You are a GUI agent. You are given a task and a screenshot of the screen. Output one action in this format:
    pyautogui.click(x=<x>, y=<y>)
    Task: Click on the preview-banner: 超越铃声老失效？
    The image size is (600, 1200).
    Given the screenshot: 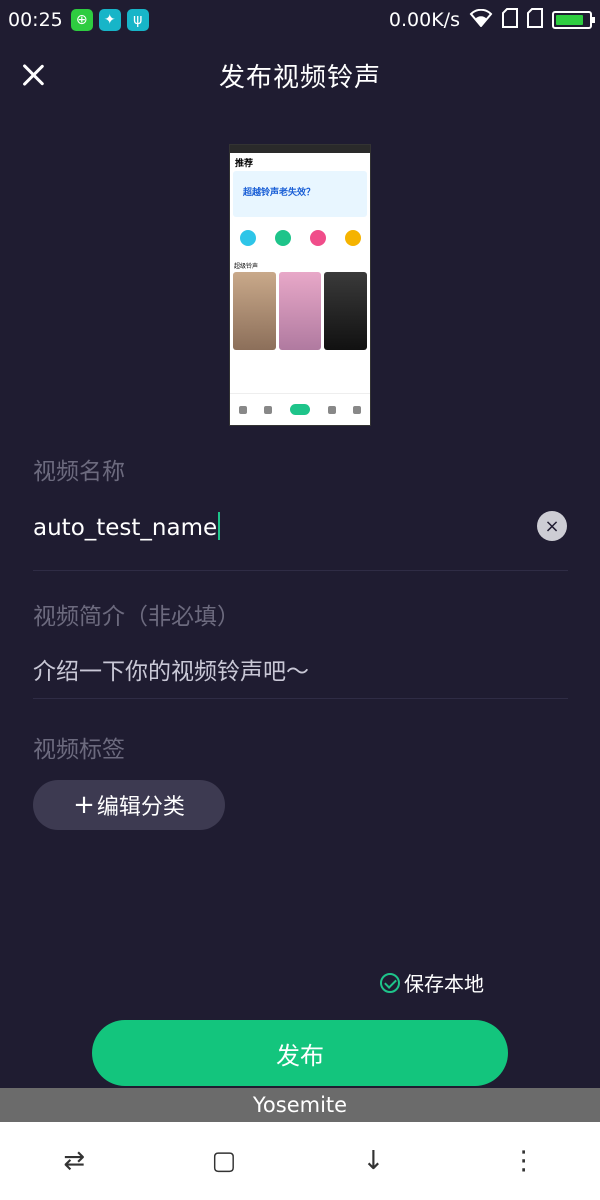 What is the action you would take?
    pyautogui.click(x=300, y=194)
    